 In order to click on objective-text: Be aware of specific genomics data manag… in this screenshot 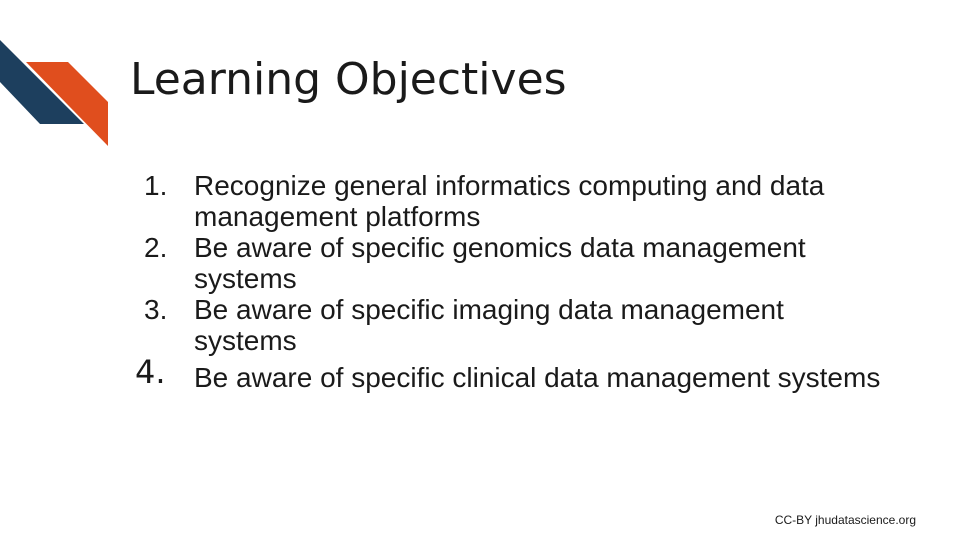, I will do `click(500, 263)`.